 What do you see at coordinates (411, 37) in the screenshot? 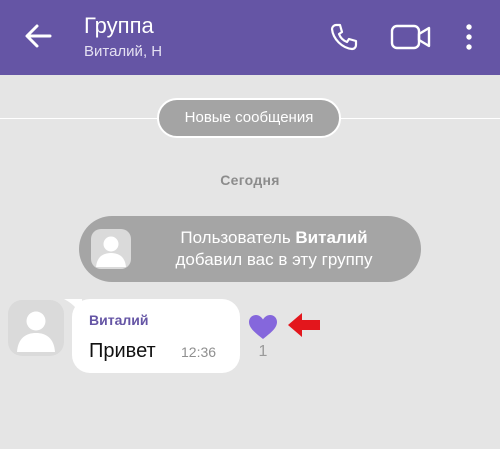
I see `video-camera-icon` at bounding box center [411, 37].